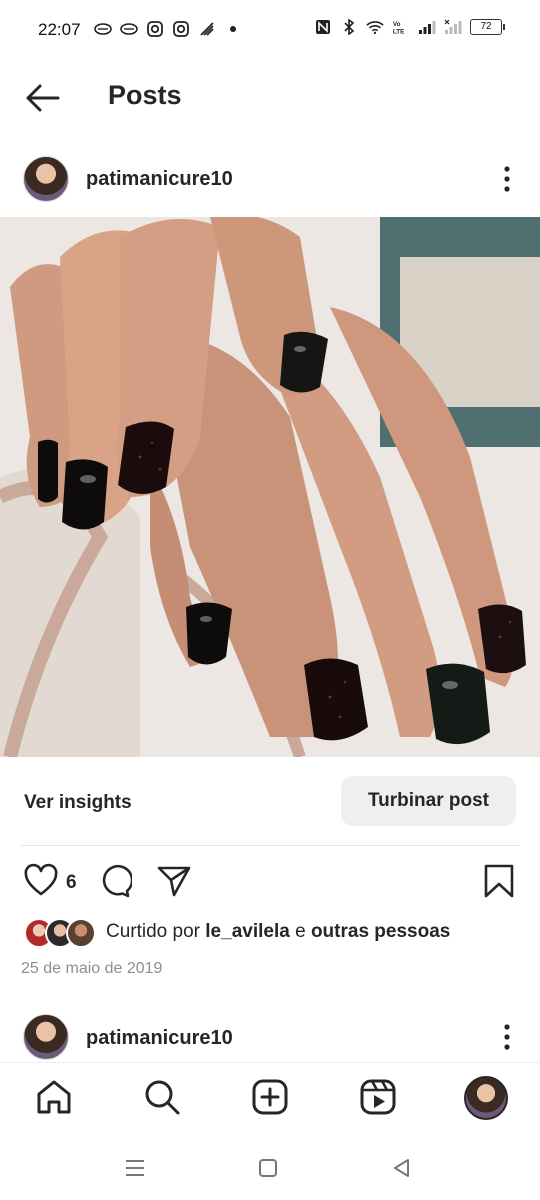 The height and width of the screenshot is (1200, 540). Describe the element at coordinates (233, 29) in the screenshot. I see `dot-icon` at that location.